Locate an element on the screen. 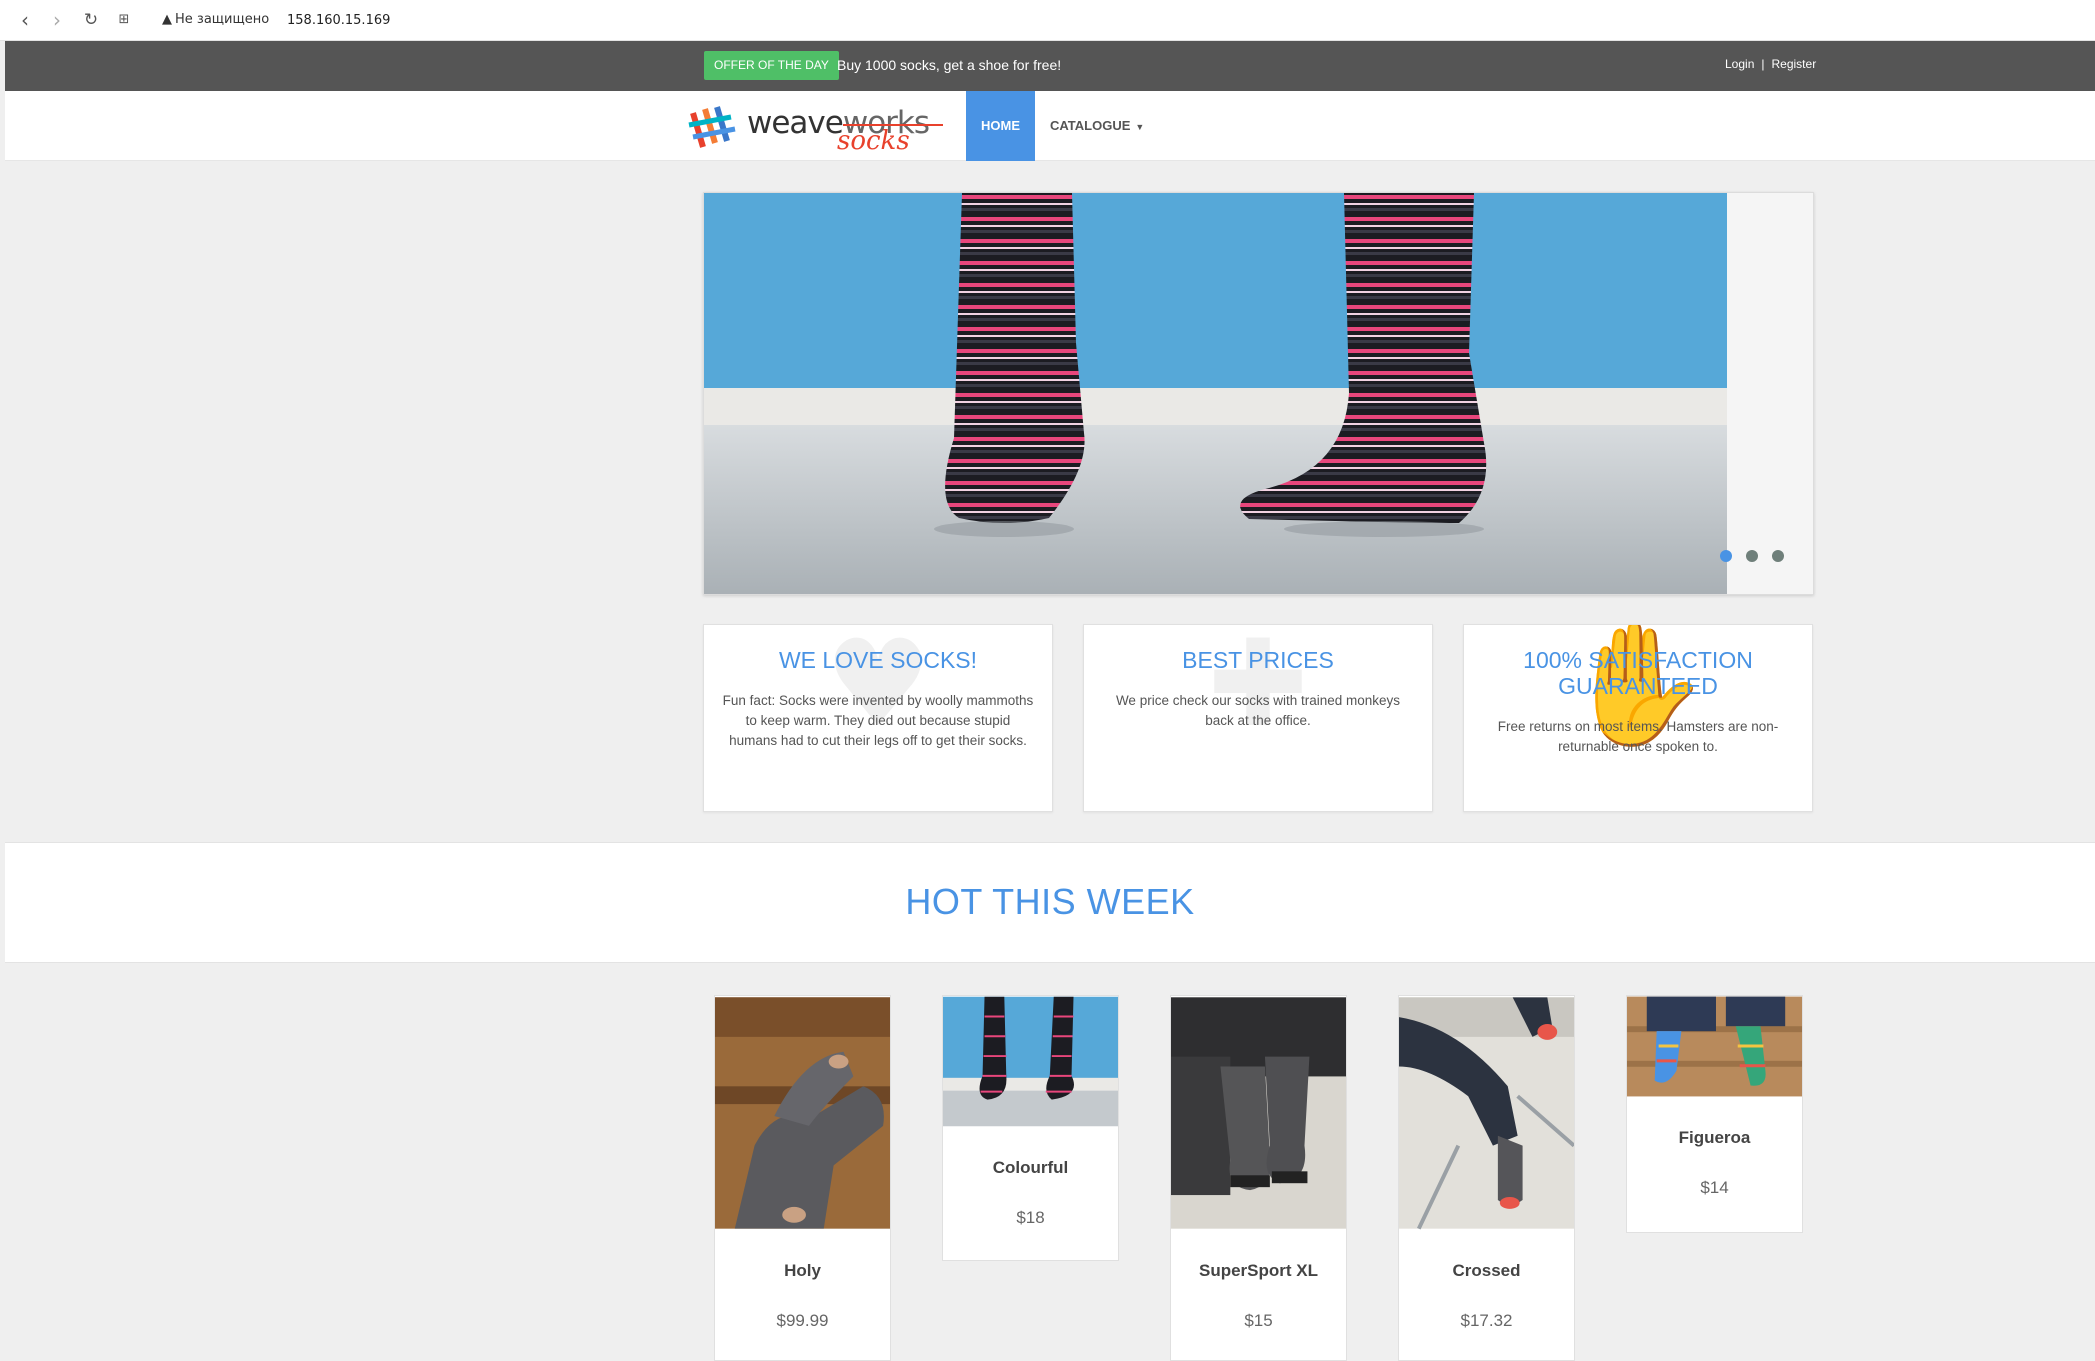 Image resolution: width=2095 pixels, height=1361 pixels. security-warning-label: Не защищено is located at coordinates (222, 19).